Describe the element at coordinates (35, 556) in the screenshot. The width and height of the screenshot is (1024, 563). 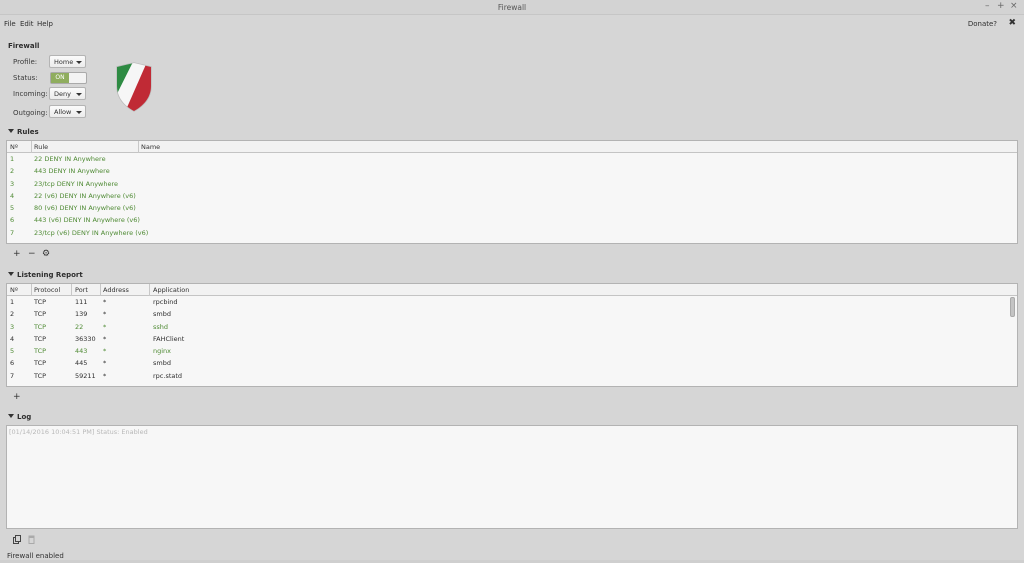
I see `status-bar: Firewall enabled` at that location.